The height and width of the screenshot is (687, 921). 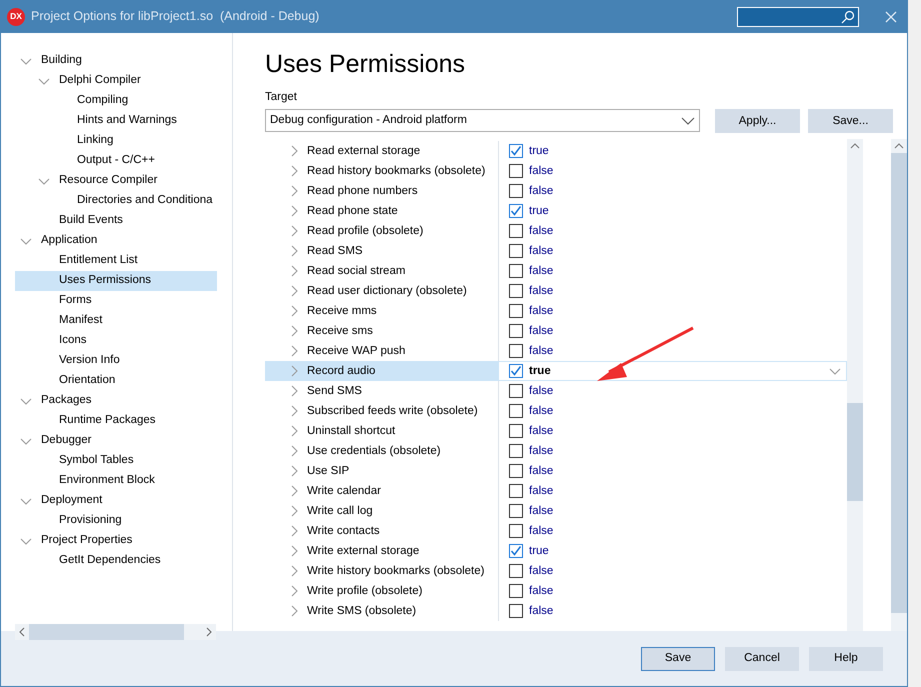 I want to click on permission-name-cell: Write contacts, so click(x=381, y=531).